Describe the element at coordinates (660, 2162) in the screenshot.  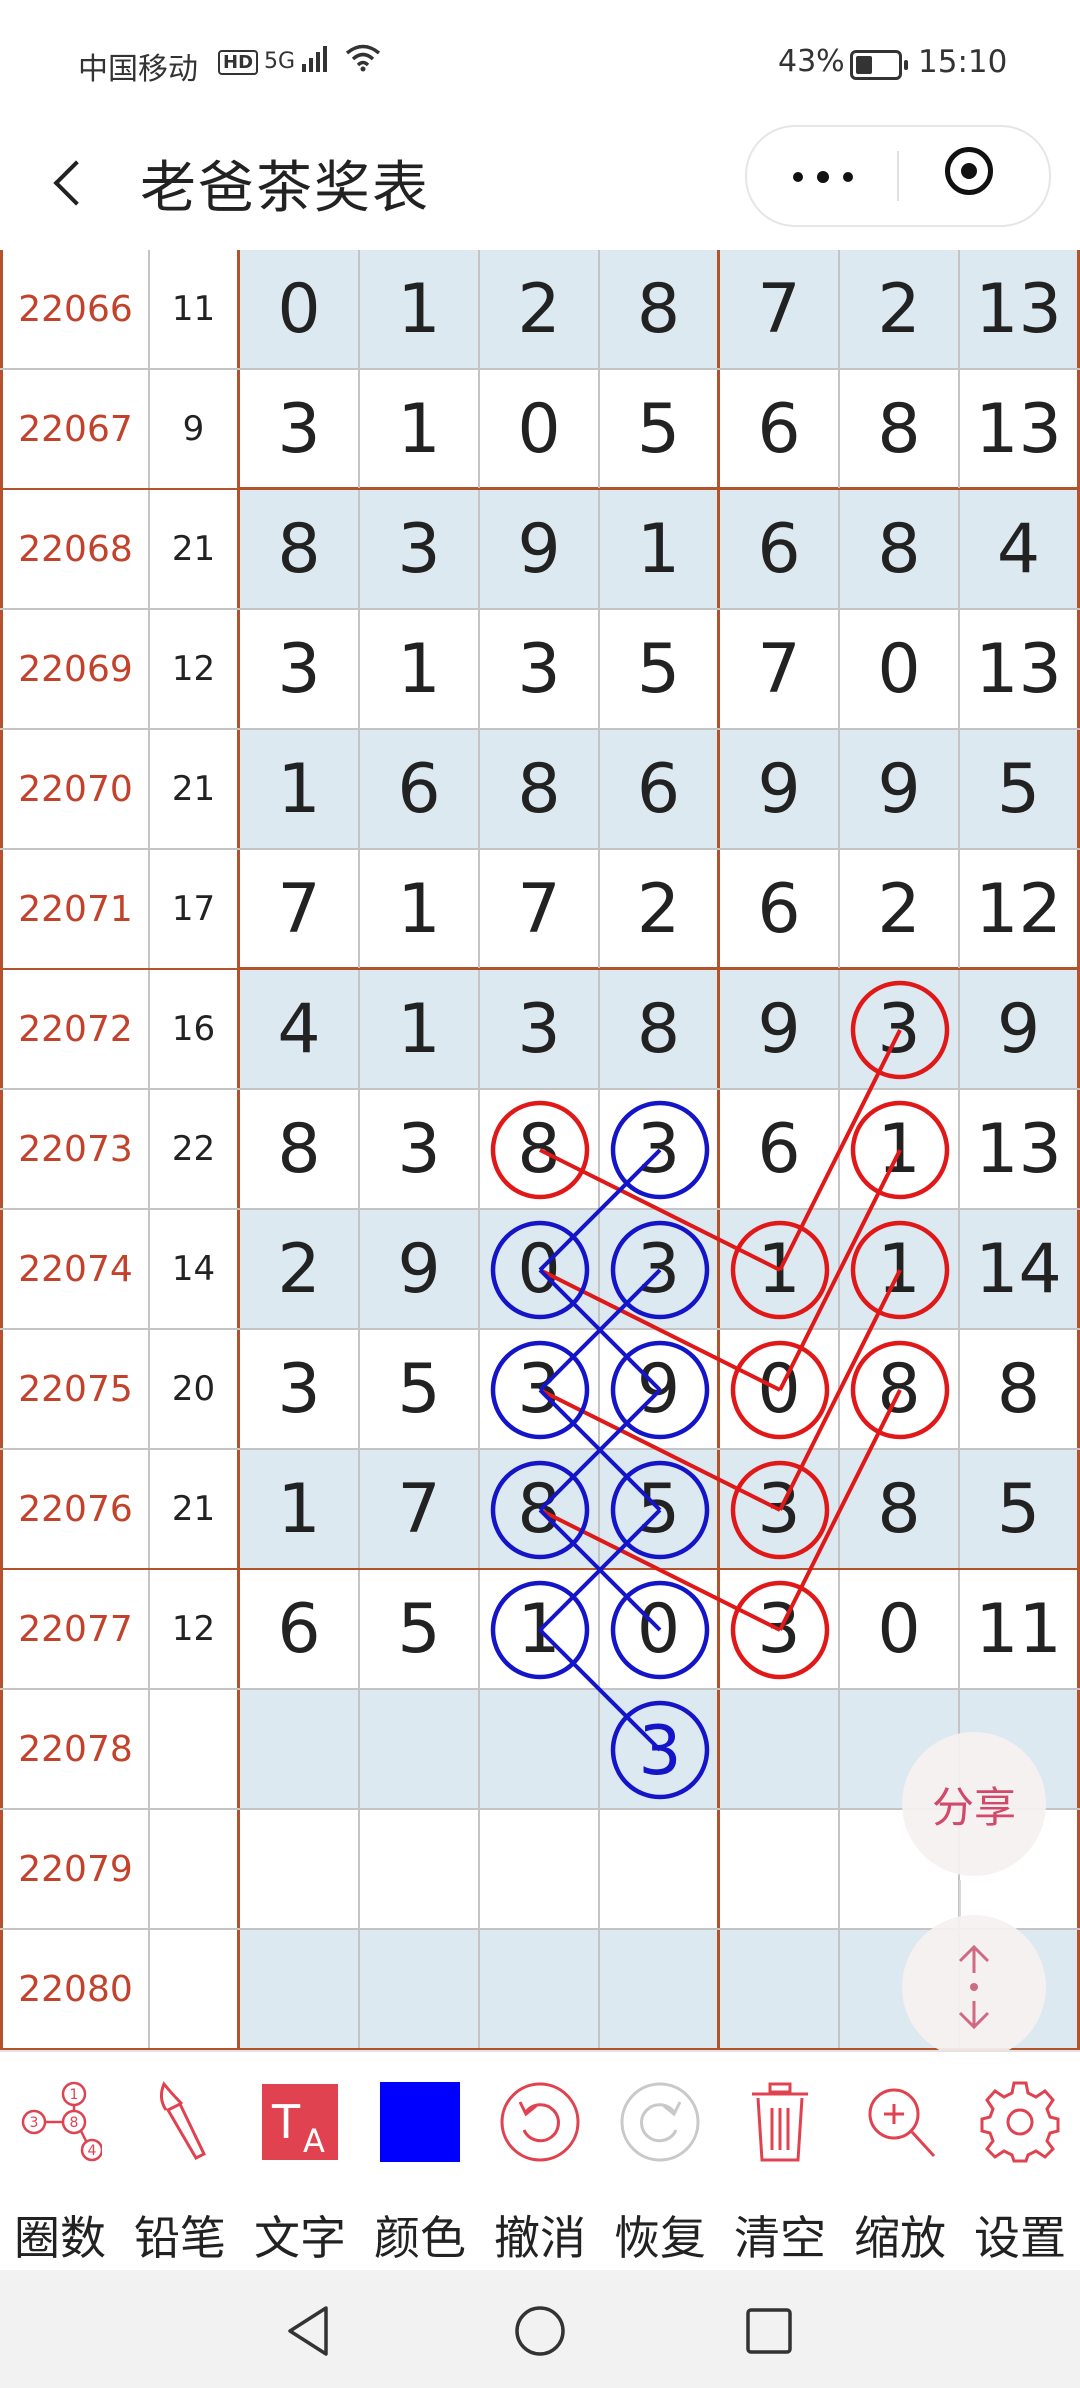
I see `tool-redo: 恢复` at that location.